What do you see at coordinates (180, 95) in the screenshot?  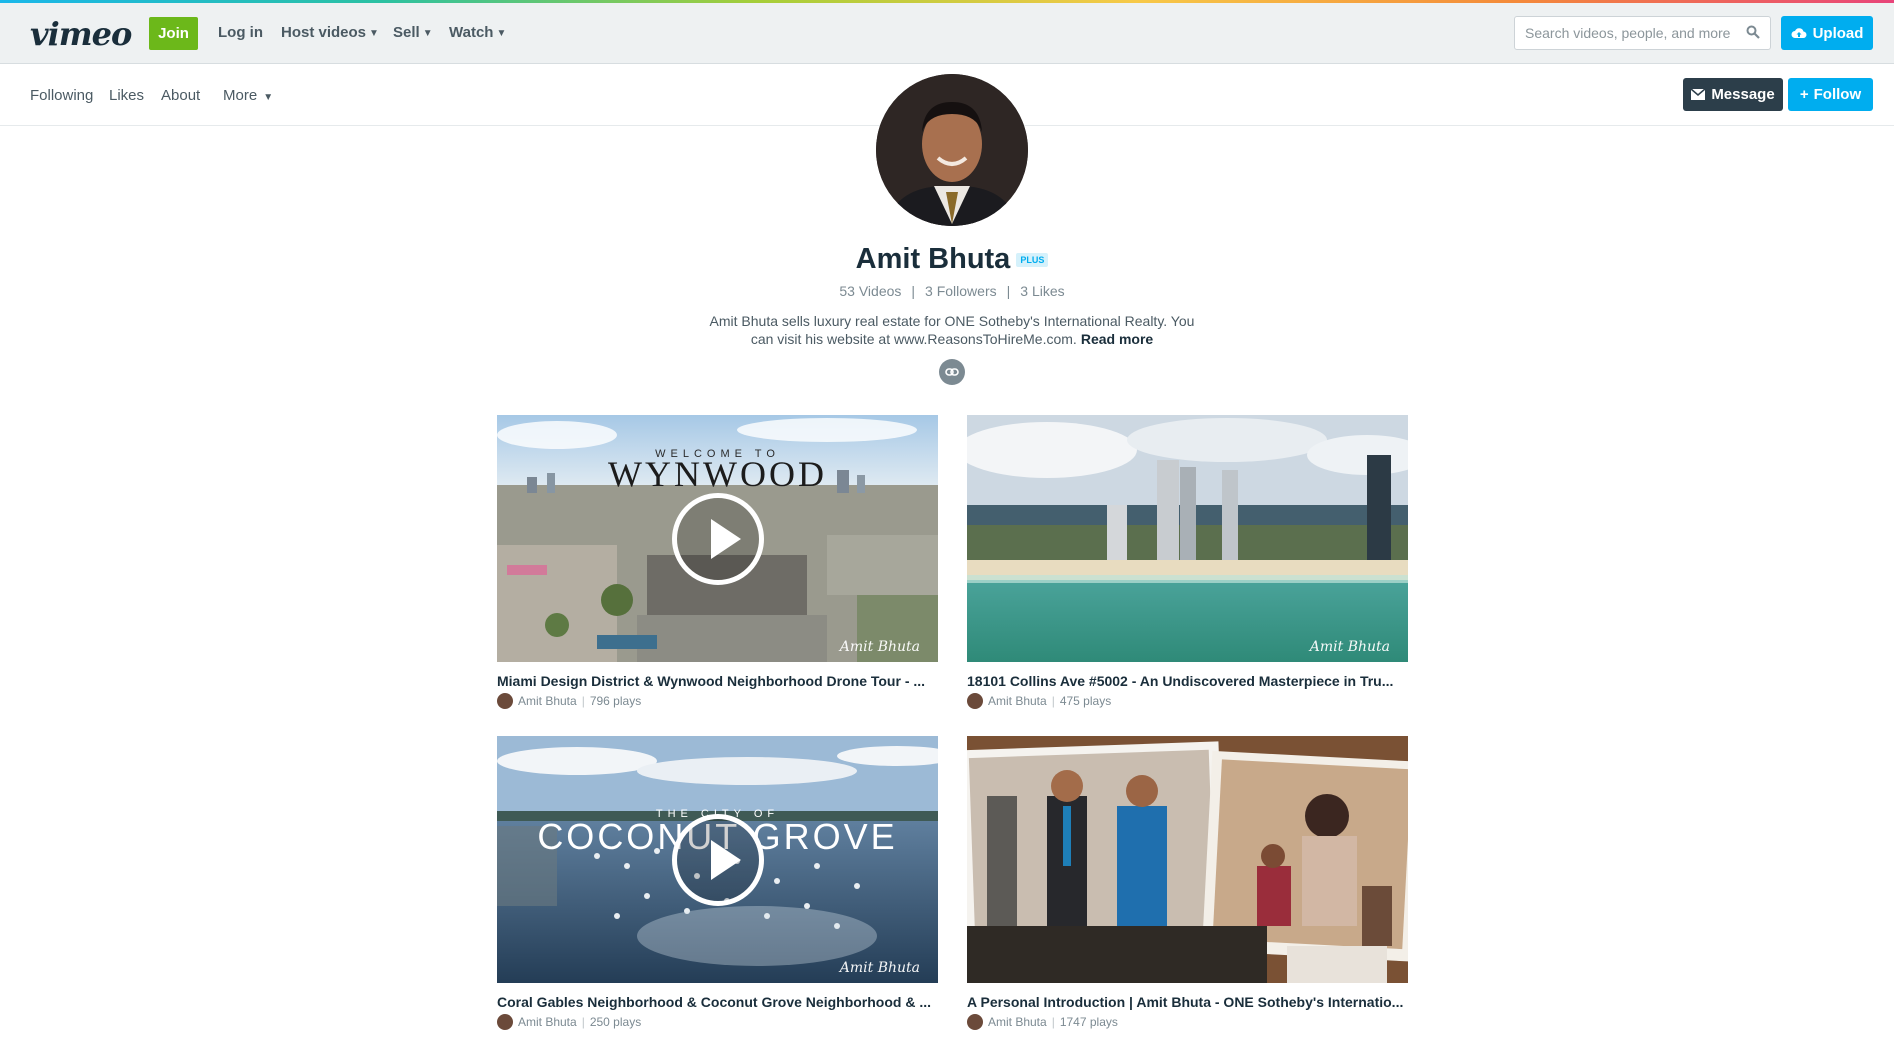 I see `tab-about: About` at bounding box center [180, 95].